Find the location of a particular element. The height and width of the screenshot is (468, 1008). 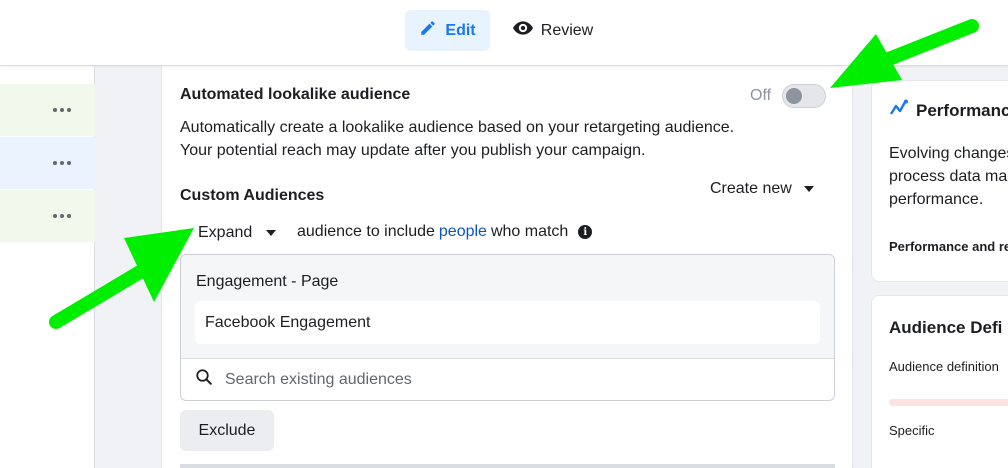

people-link: people is located at coordinates (463, 232).